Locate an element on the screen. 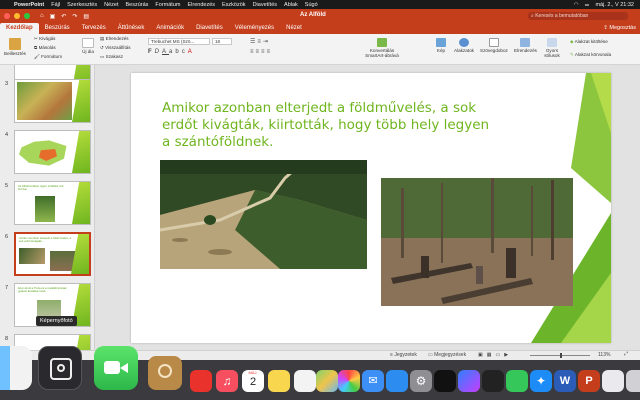  cut-button: ✂ Kivágás is located at coordinates (44, 39).